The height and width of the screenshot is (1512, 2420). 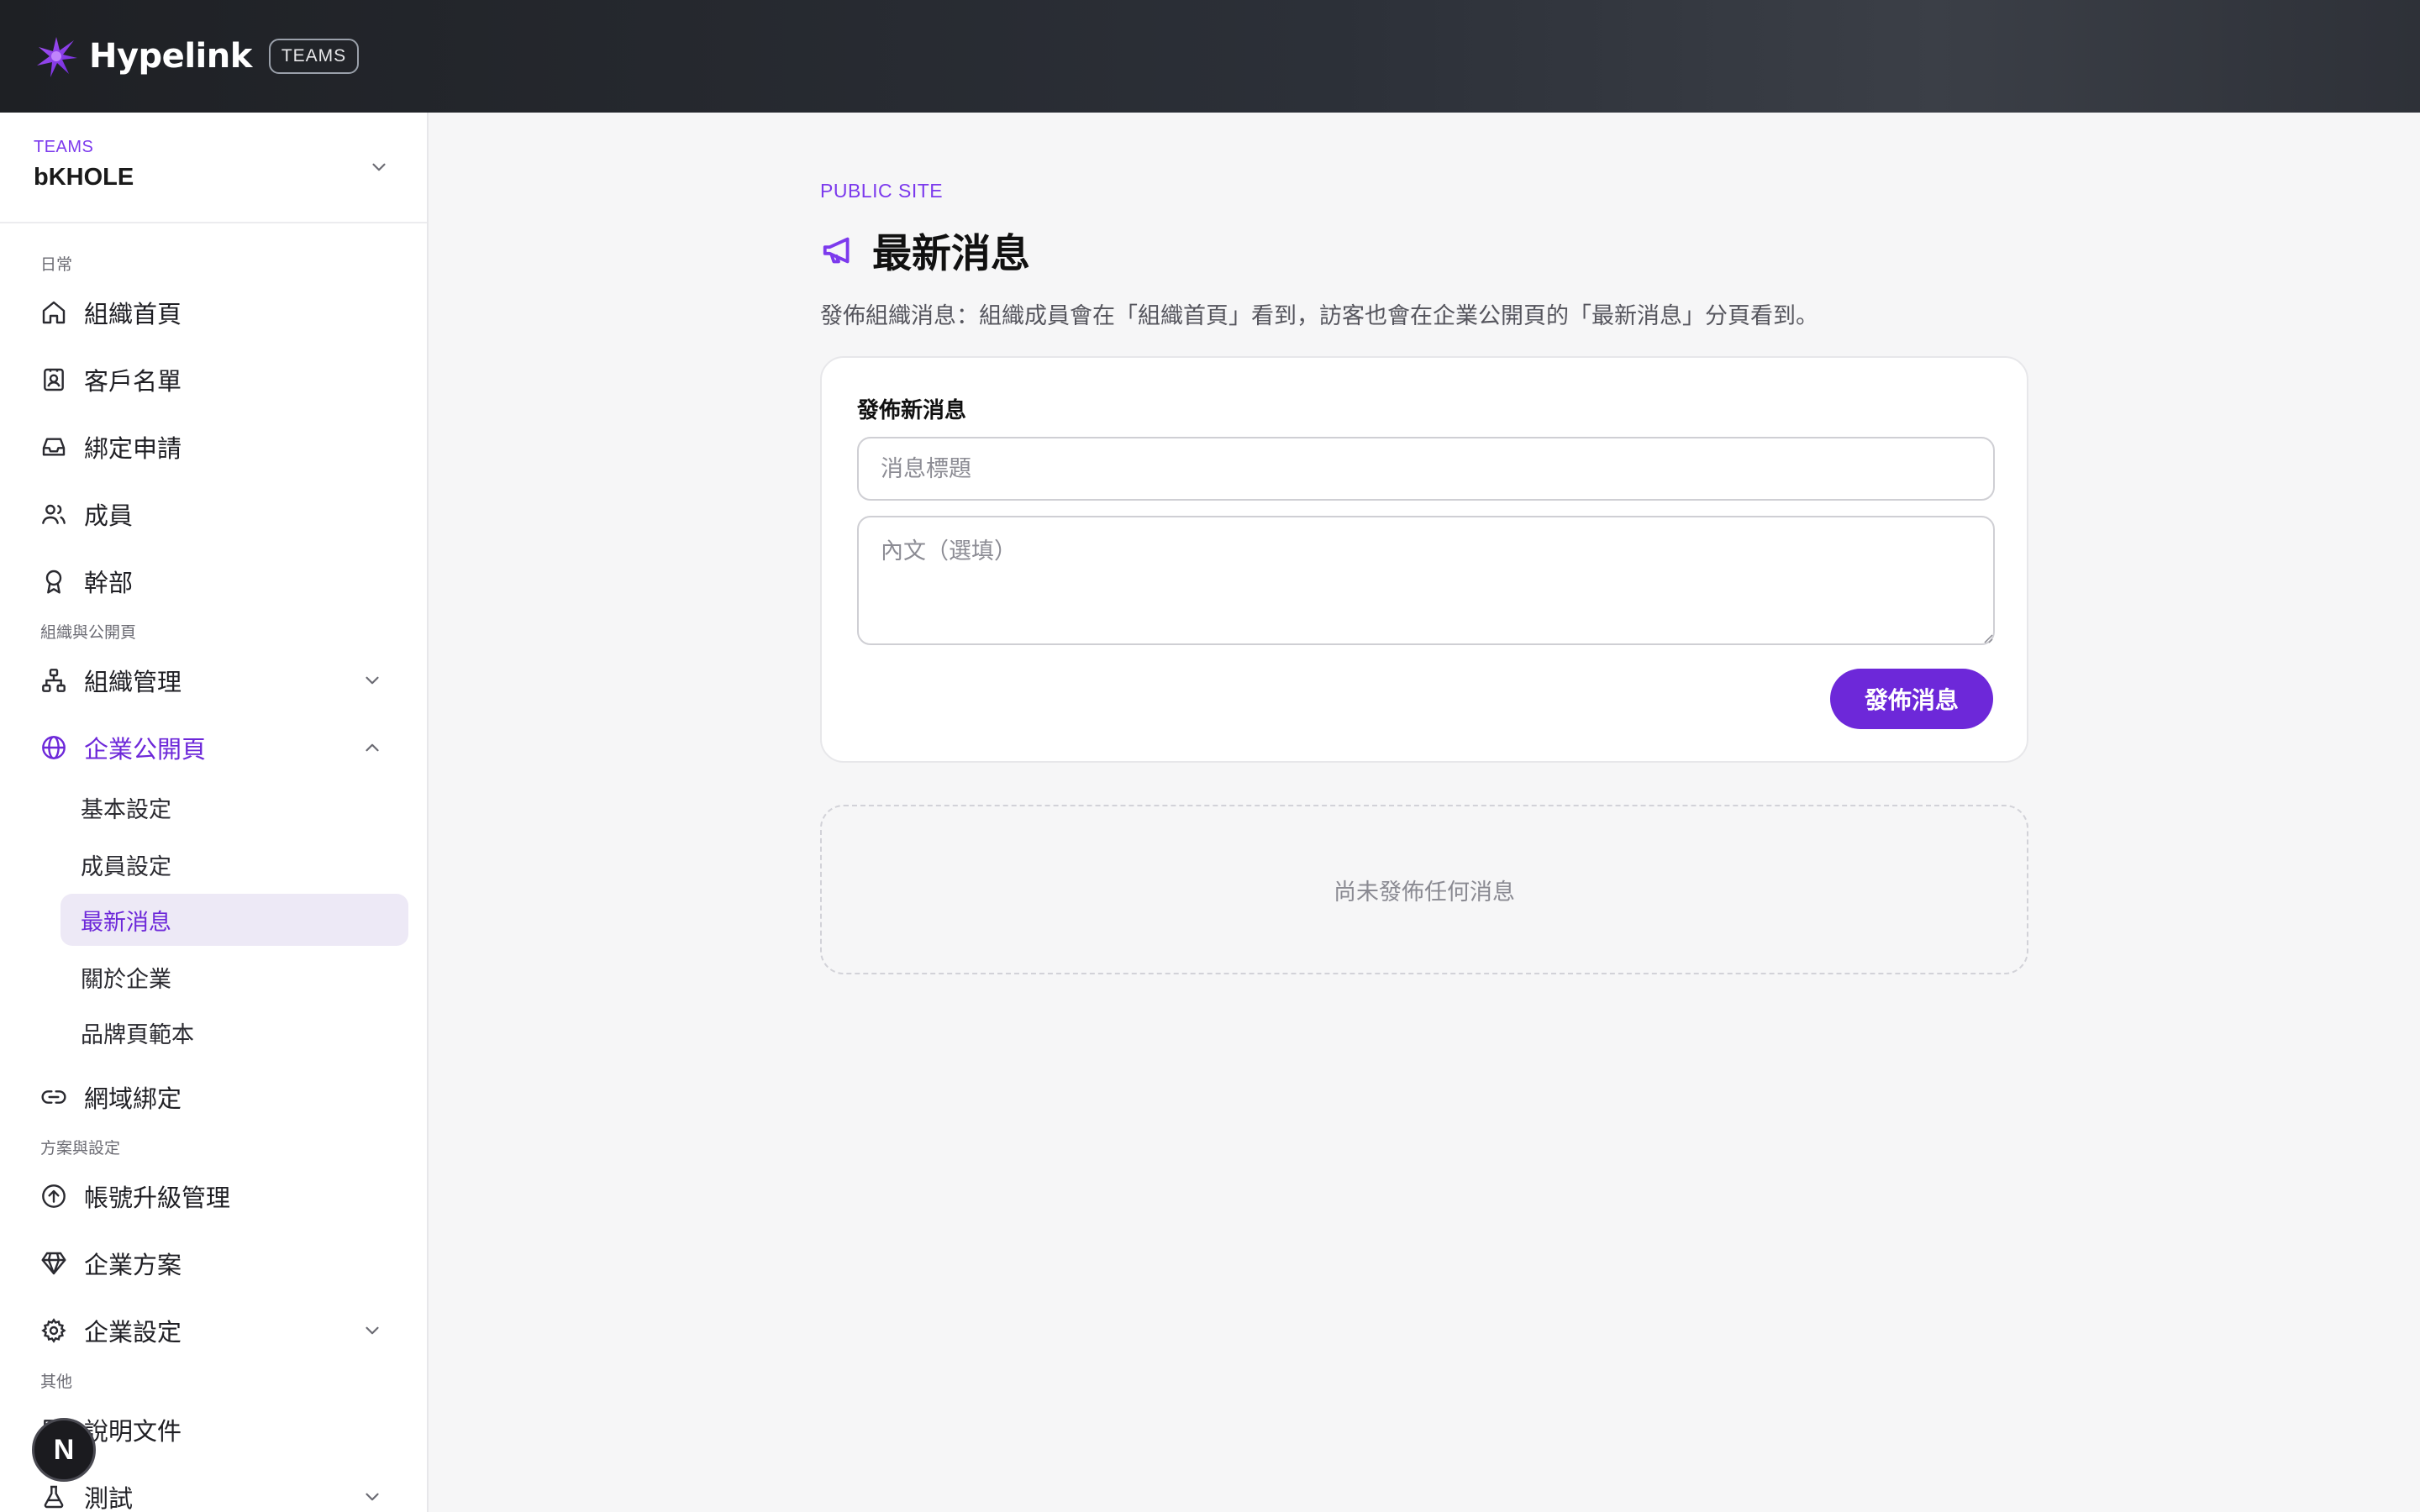 I want to click on empty-state-text: 尚未發佈任何消息, so click(x=1424, y=892).